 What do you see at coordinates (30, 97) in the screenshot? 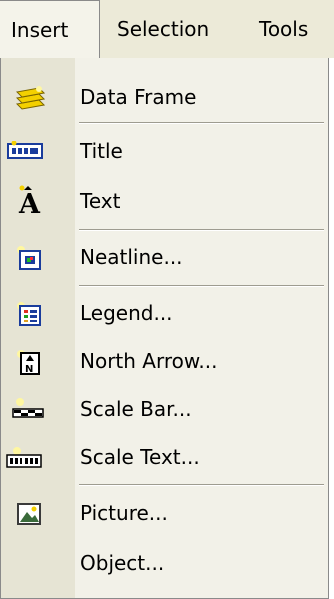
I see `data-frame-icon` at bounding box center [30, 97].